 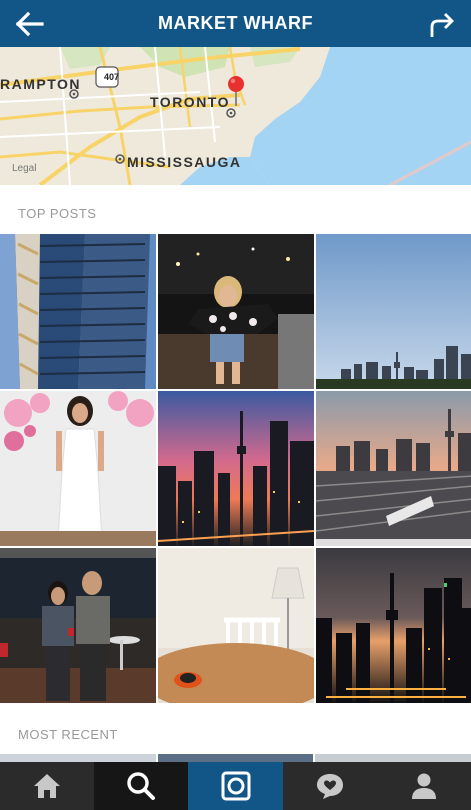 I want to click on post-sunset-cn-tower, so click(x=236, y=468).